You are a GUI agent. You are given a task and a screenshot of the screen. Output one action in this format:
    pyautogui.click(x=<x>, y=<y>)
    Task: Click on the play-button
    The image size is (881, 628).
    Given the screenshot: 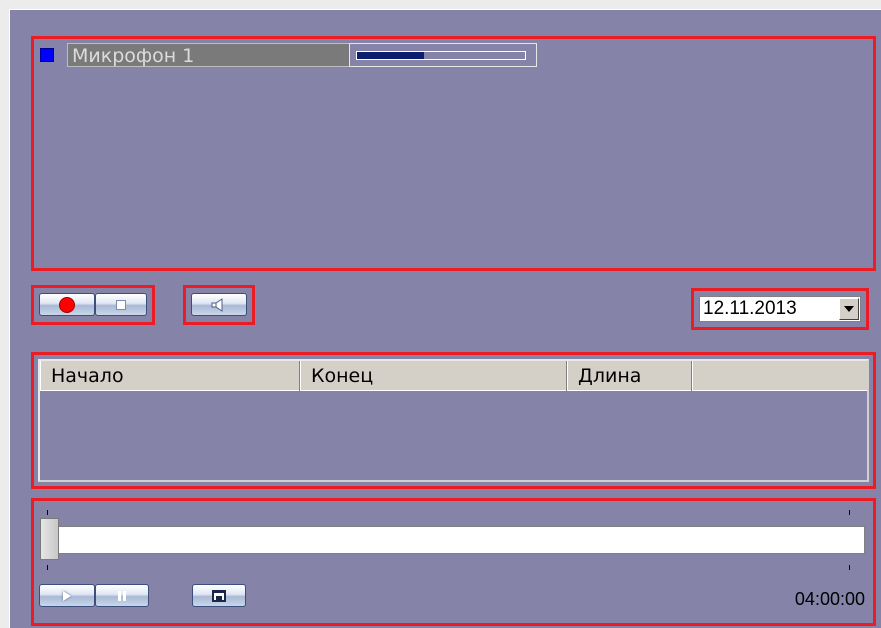 What is the action you would take?
    pyautogui.click(x=67, y=595)
    